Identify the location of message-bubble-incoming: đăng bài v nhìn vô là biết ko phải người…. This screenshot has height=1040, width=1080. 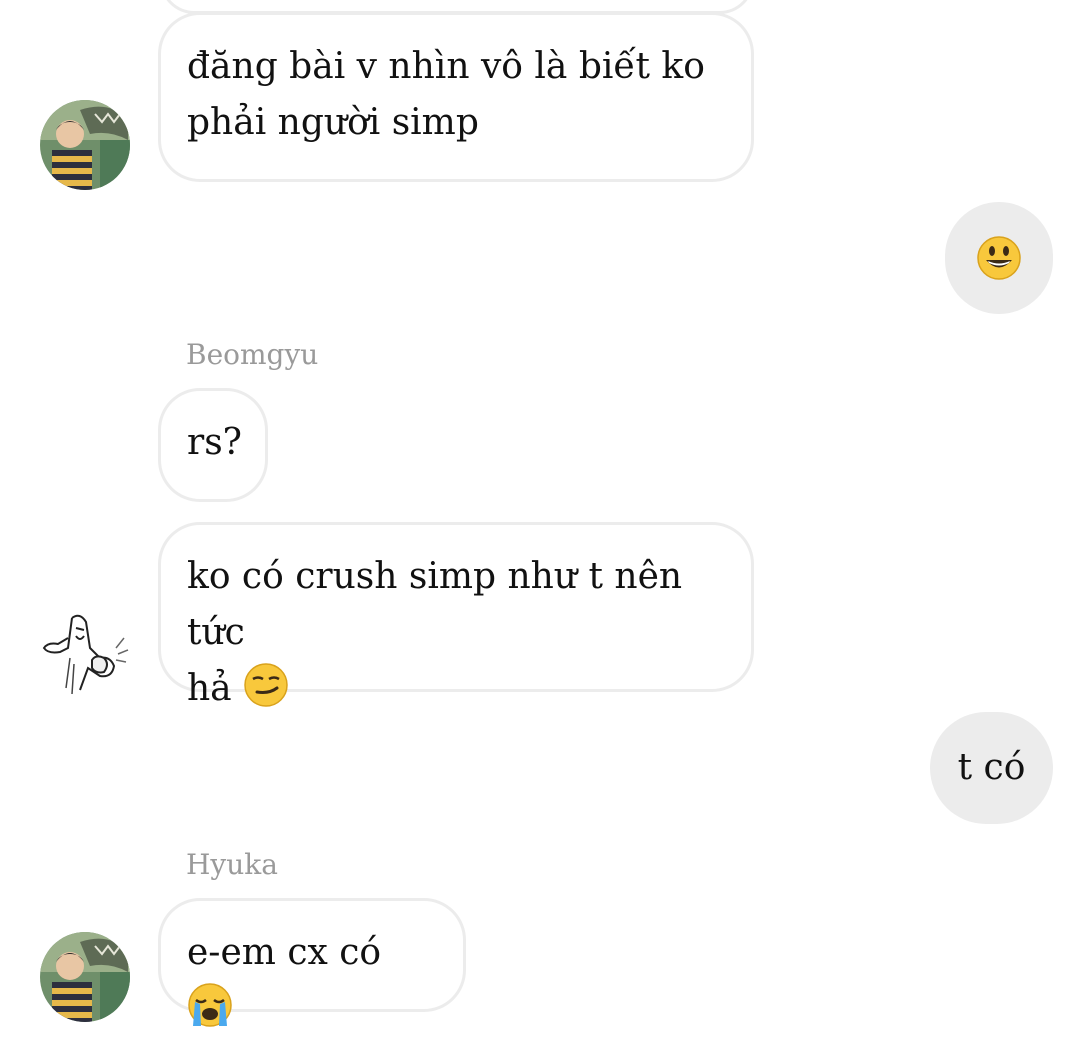
(456, 97).